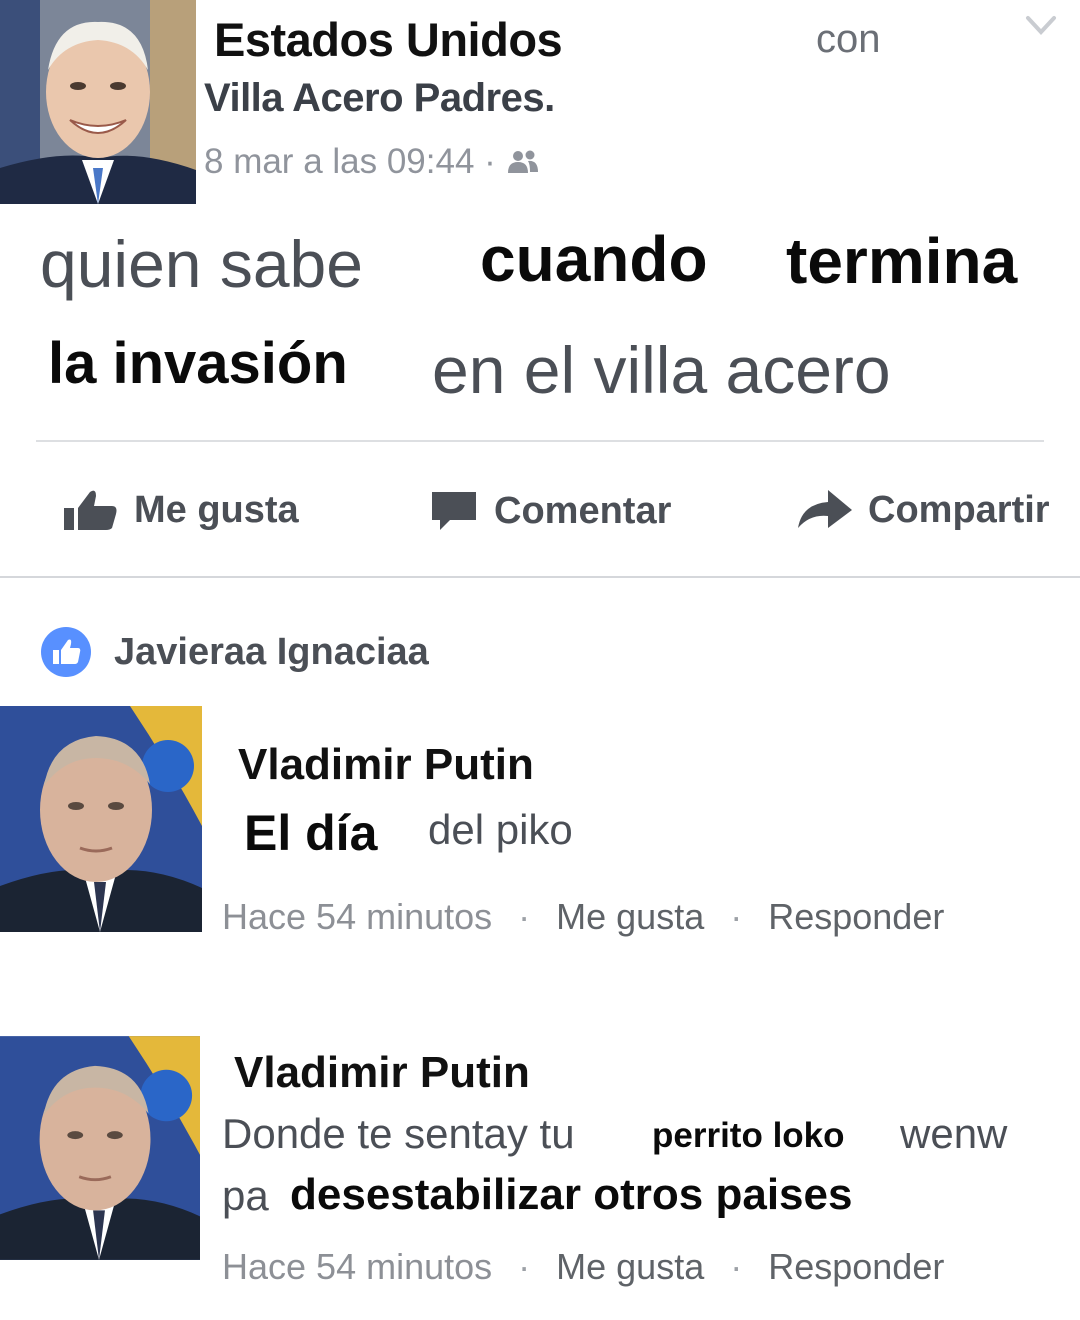  I want to click on comment-text-segment: Donde te sentay tu, so click(398, 1133).